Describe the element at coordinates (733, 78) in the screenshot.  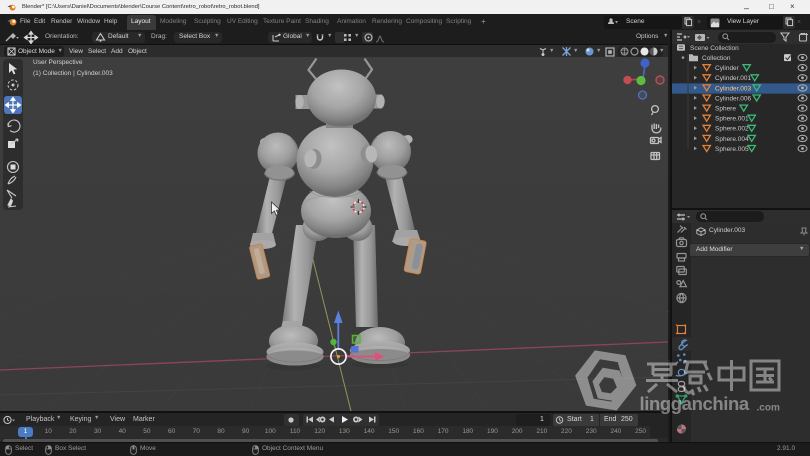
I see `svg-text: Cylinder.001` at that location.